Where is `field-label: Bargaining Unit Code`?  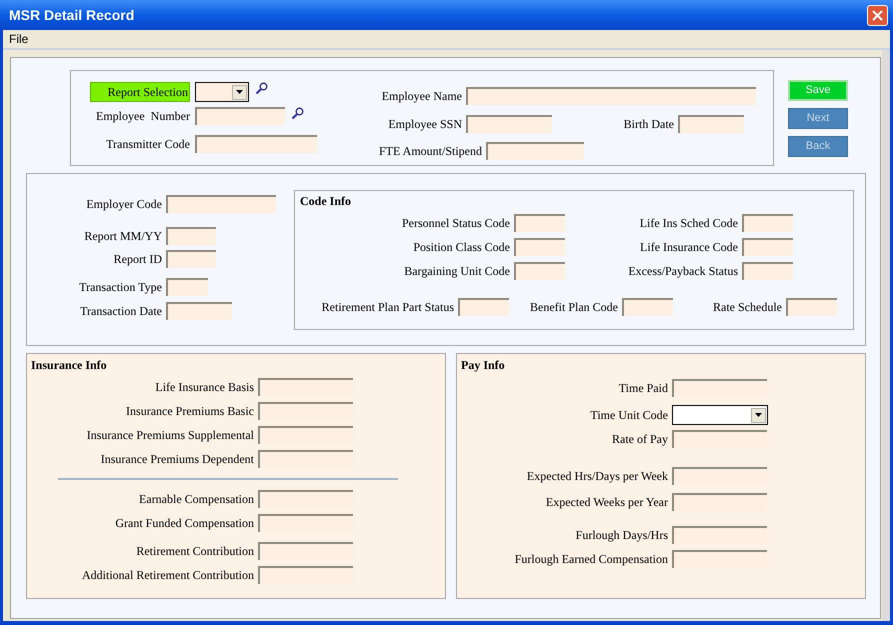 field-label: Bargaining Unit Code is located at coordinates (456, 271).